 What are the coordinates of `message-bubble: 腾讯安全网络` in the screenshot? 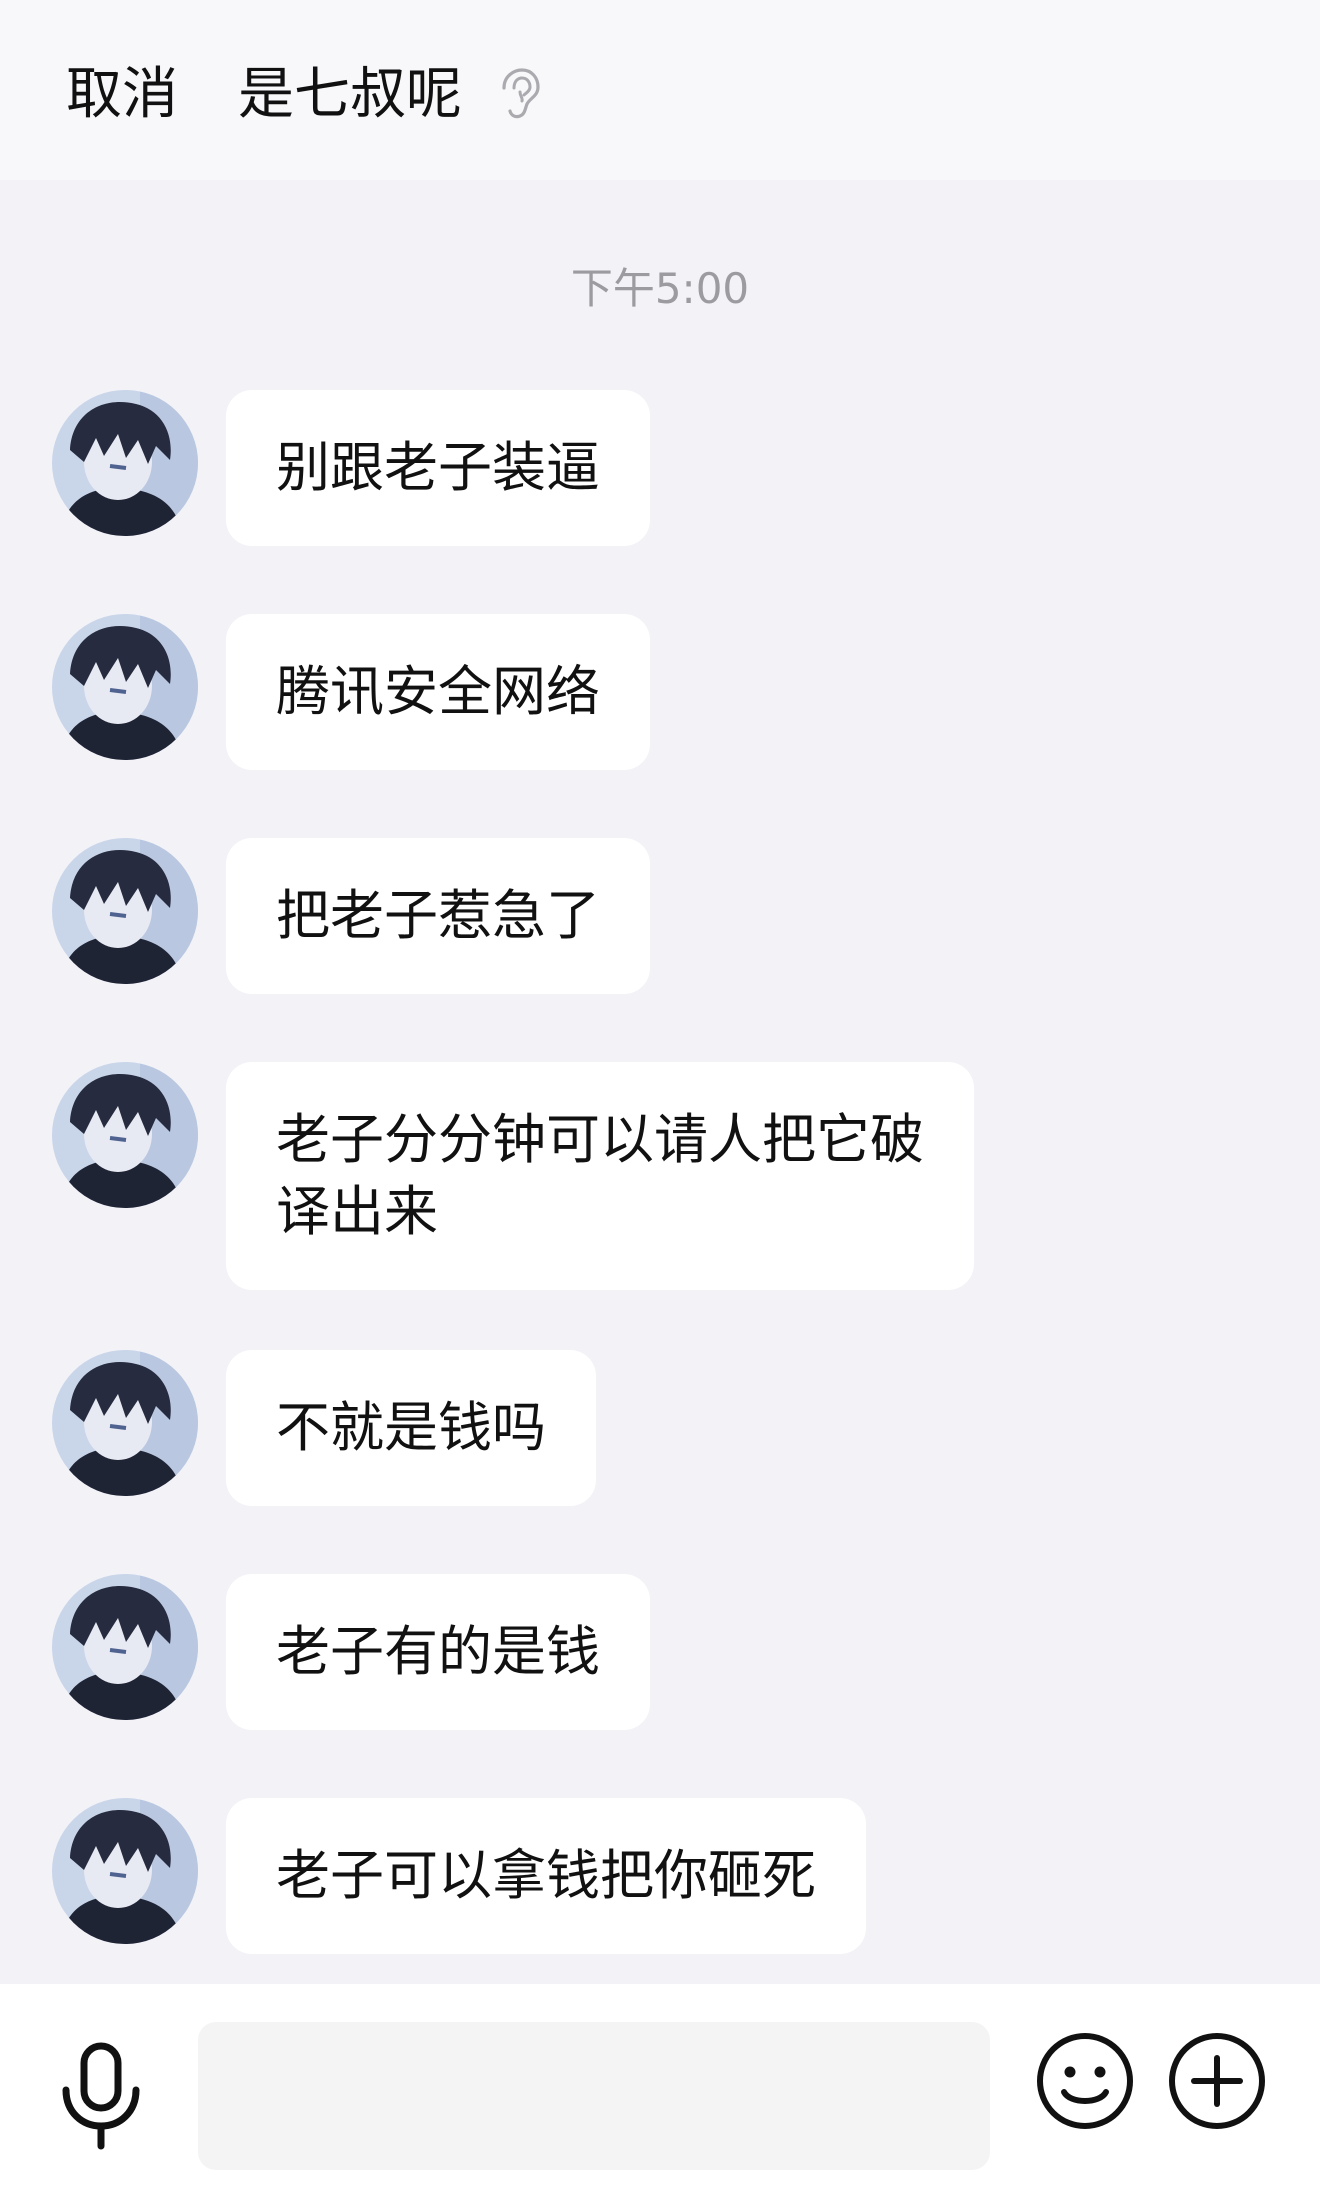 It's located at (438, 692).